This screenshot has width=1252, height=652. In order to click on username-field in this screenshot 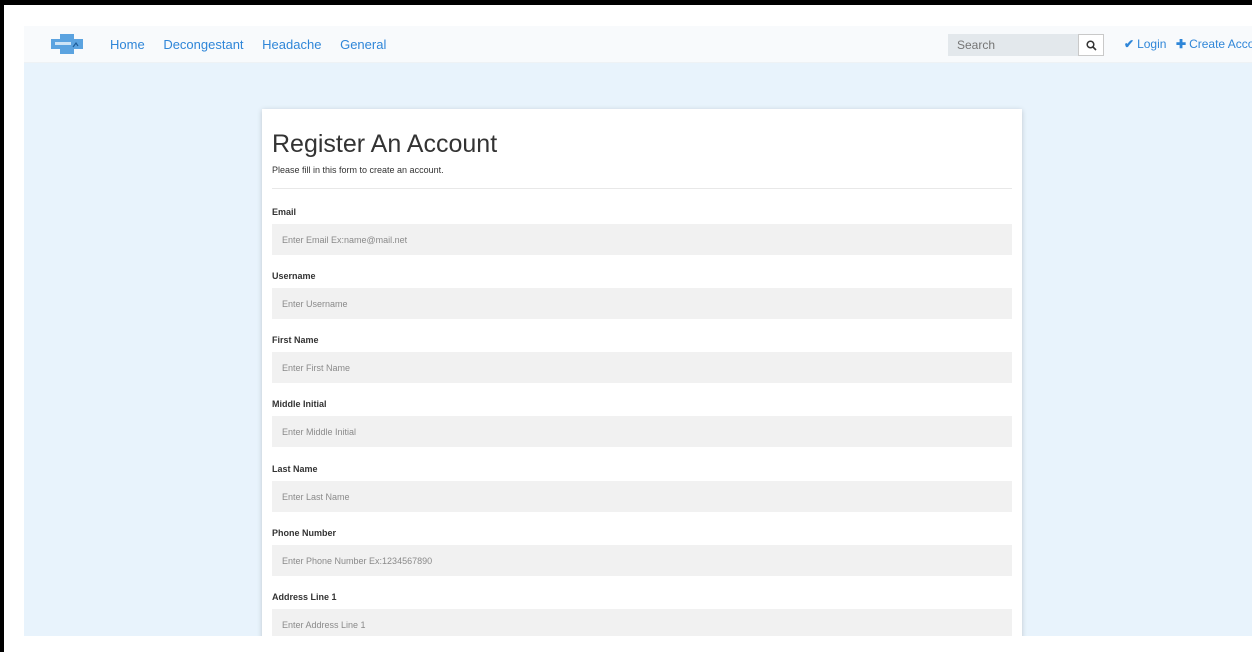, I will do `click(642, 303)`.